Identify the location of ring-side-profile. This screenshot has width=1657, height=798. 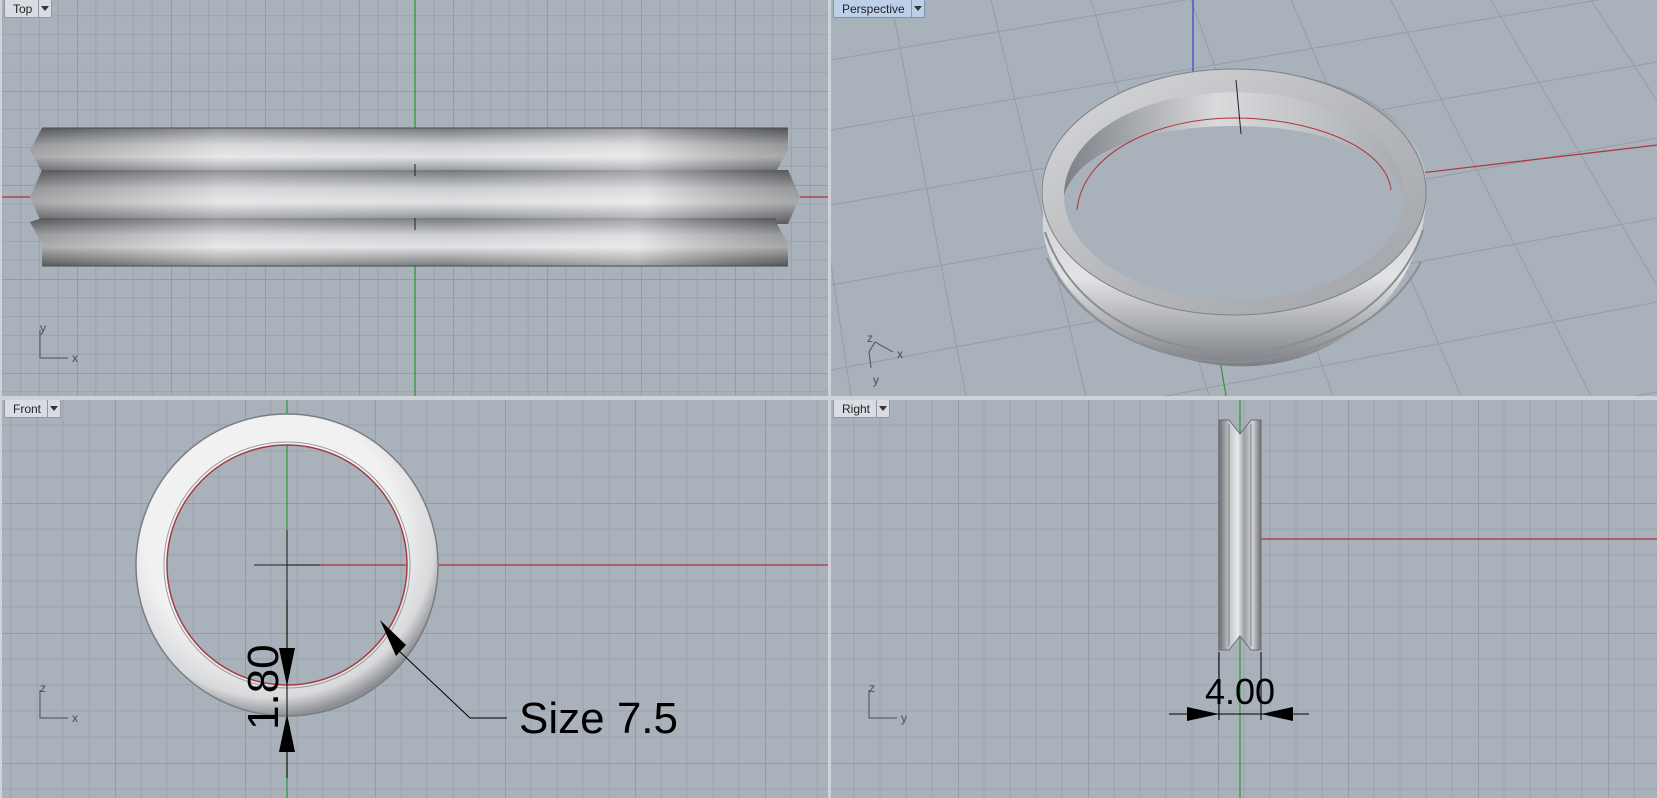
(1240, 535).